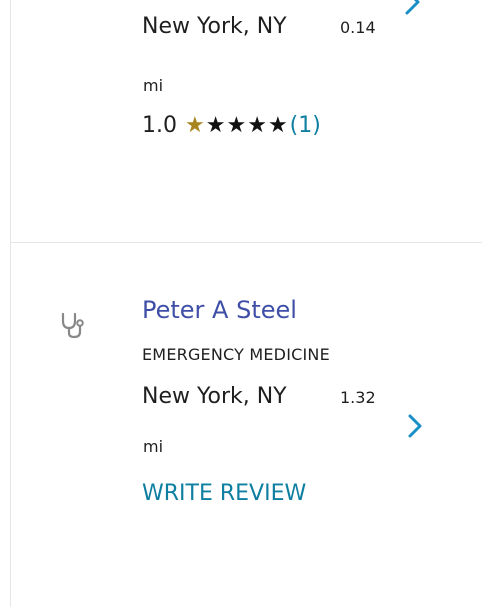 This screenshot has height=607, width=482. What do you see at coordinates (159, 125) in the screenshot?
I see `rating-score: 1.0` at bounding box center [159, 125].